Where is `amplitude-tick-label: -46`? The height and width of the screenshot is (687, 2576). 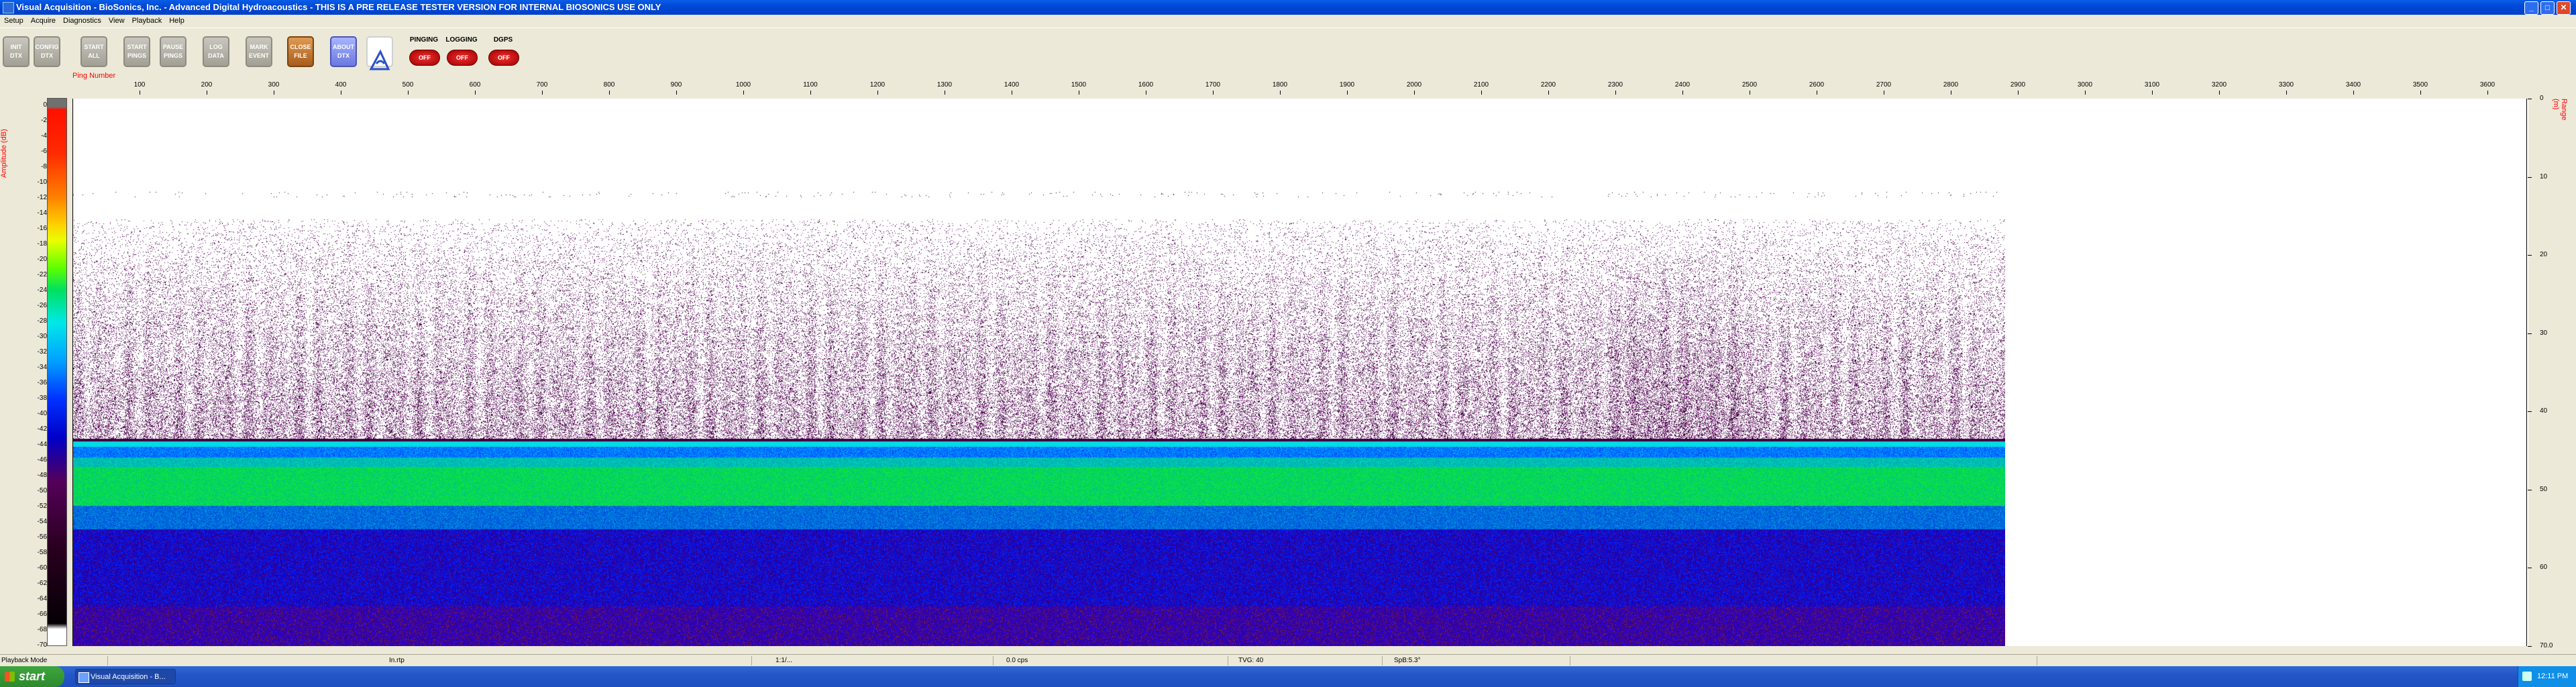
amplitude-tick-label: -46 is located at coordinates (42, 460).